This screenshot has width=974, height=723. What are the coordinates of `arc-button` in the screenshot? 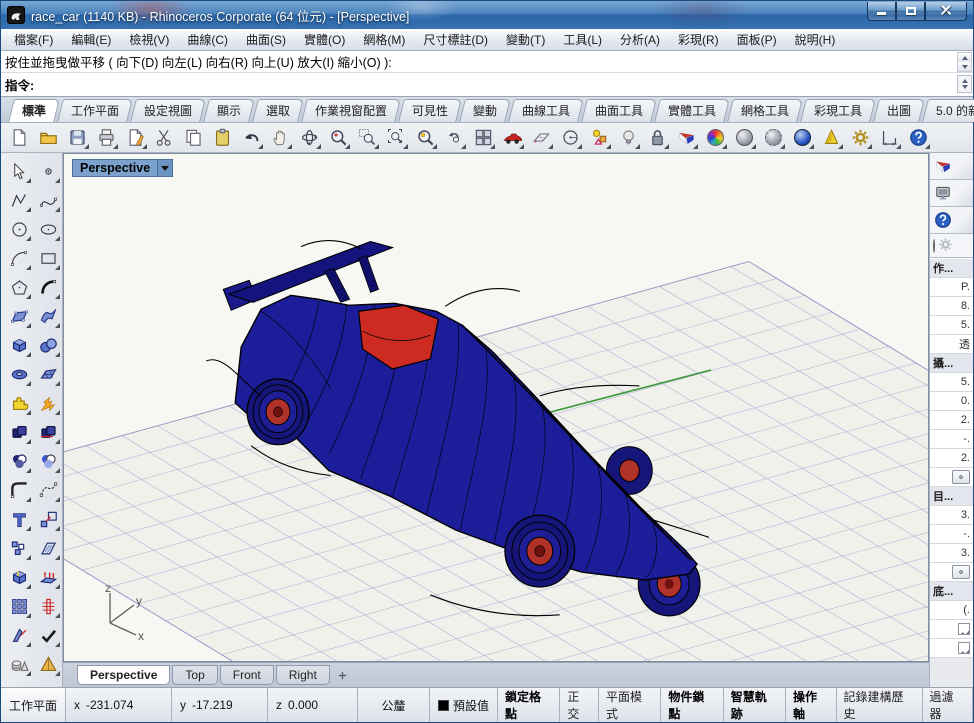 It's located at (19, 258).